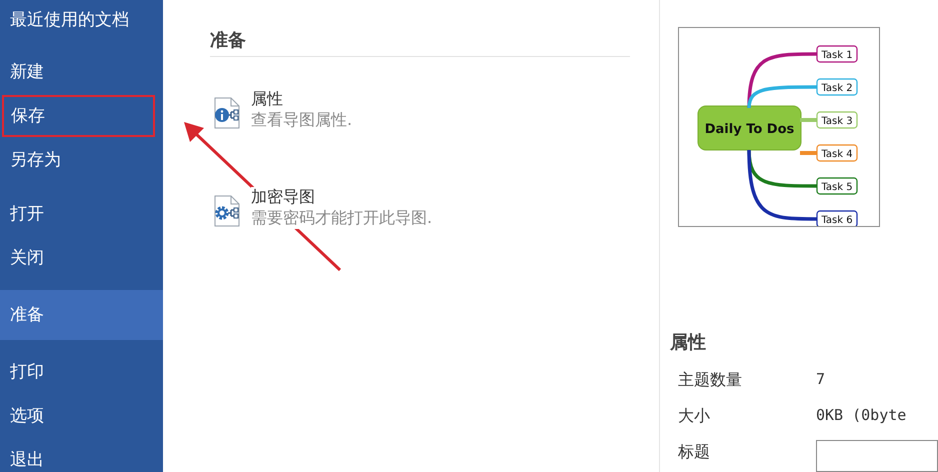 Image resolution: width=938 pixels, height=472 pixels. What do you see at coordinates (710, 380) in the screenshot?
I see `property-label: 主题数量` at bounding box center [710, 380].